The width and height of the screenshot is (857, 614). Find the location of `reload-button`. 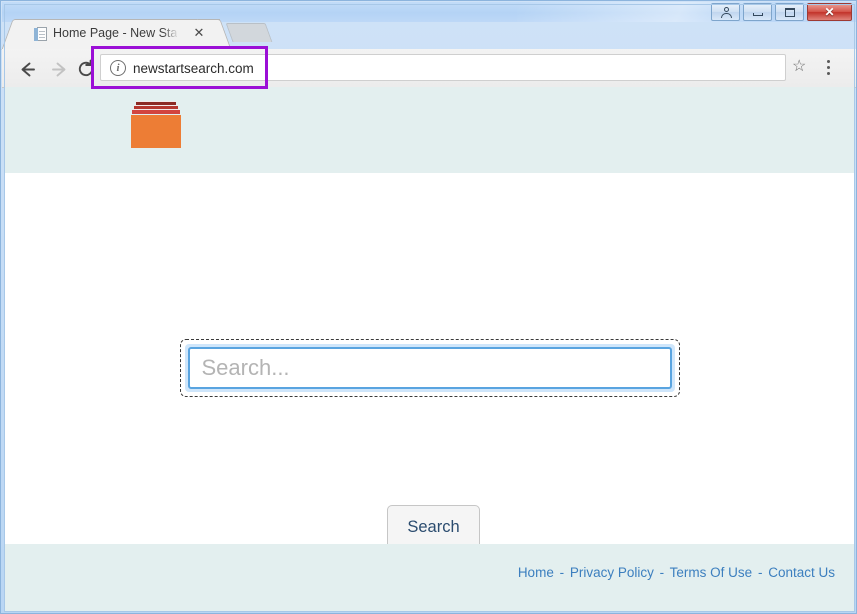

reload-button is located at coordinates (86, 69).